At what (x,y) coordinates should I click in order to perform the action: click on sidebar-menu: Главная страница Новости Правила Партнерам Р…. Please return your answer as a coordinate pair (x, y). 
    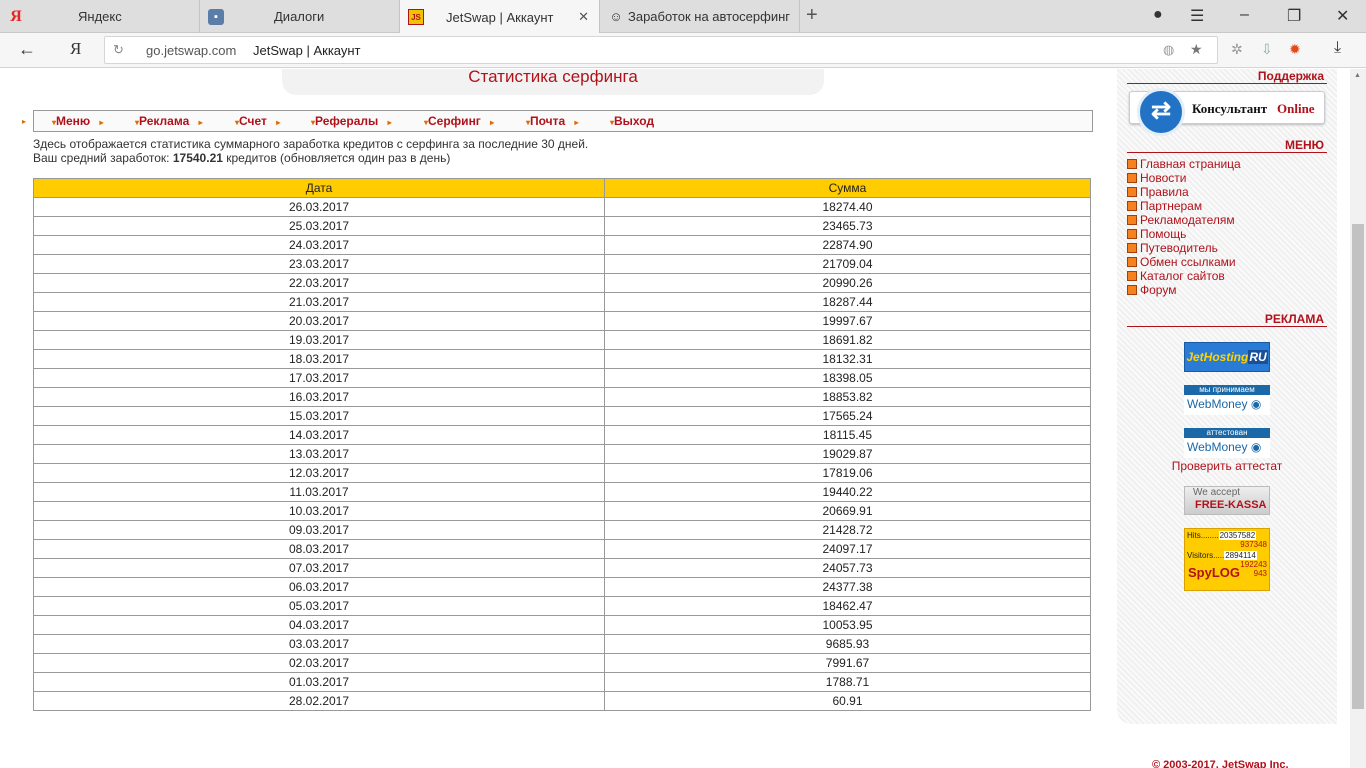
    Looking at the image, I should click on (1184, 227).